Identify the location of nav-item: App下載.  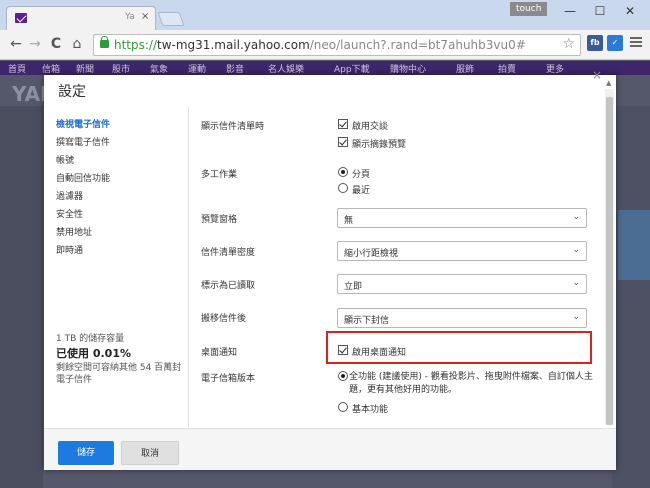
(352, 70).